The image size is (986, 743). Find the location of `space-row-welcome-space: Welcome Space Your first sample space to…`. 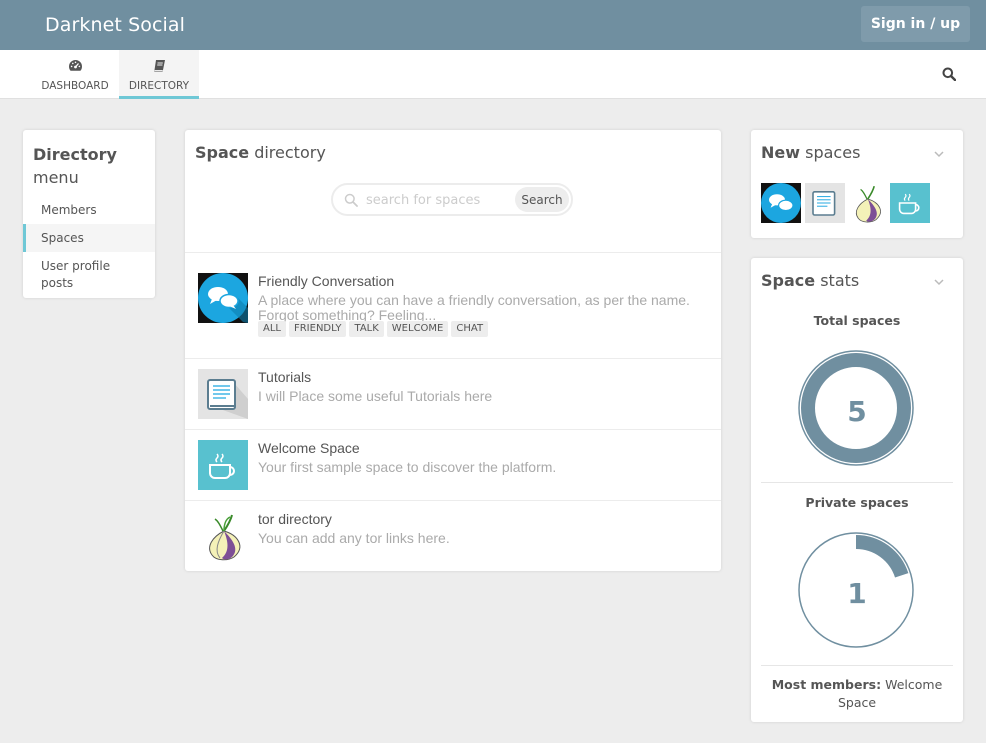

space-row-welcome-space: Welcome Space Your first sample space to… is located at coordinates (453, 465).